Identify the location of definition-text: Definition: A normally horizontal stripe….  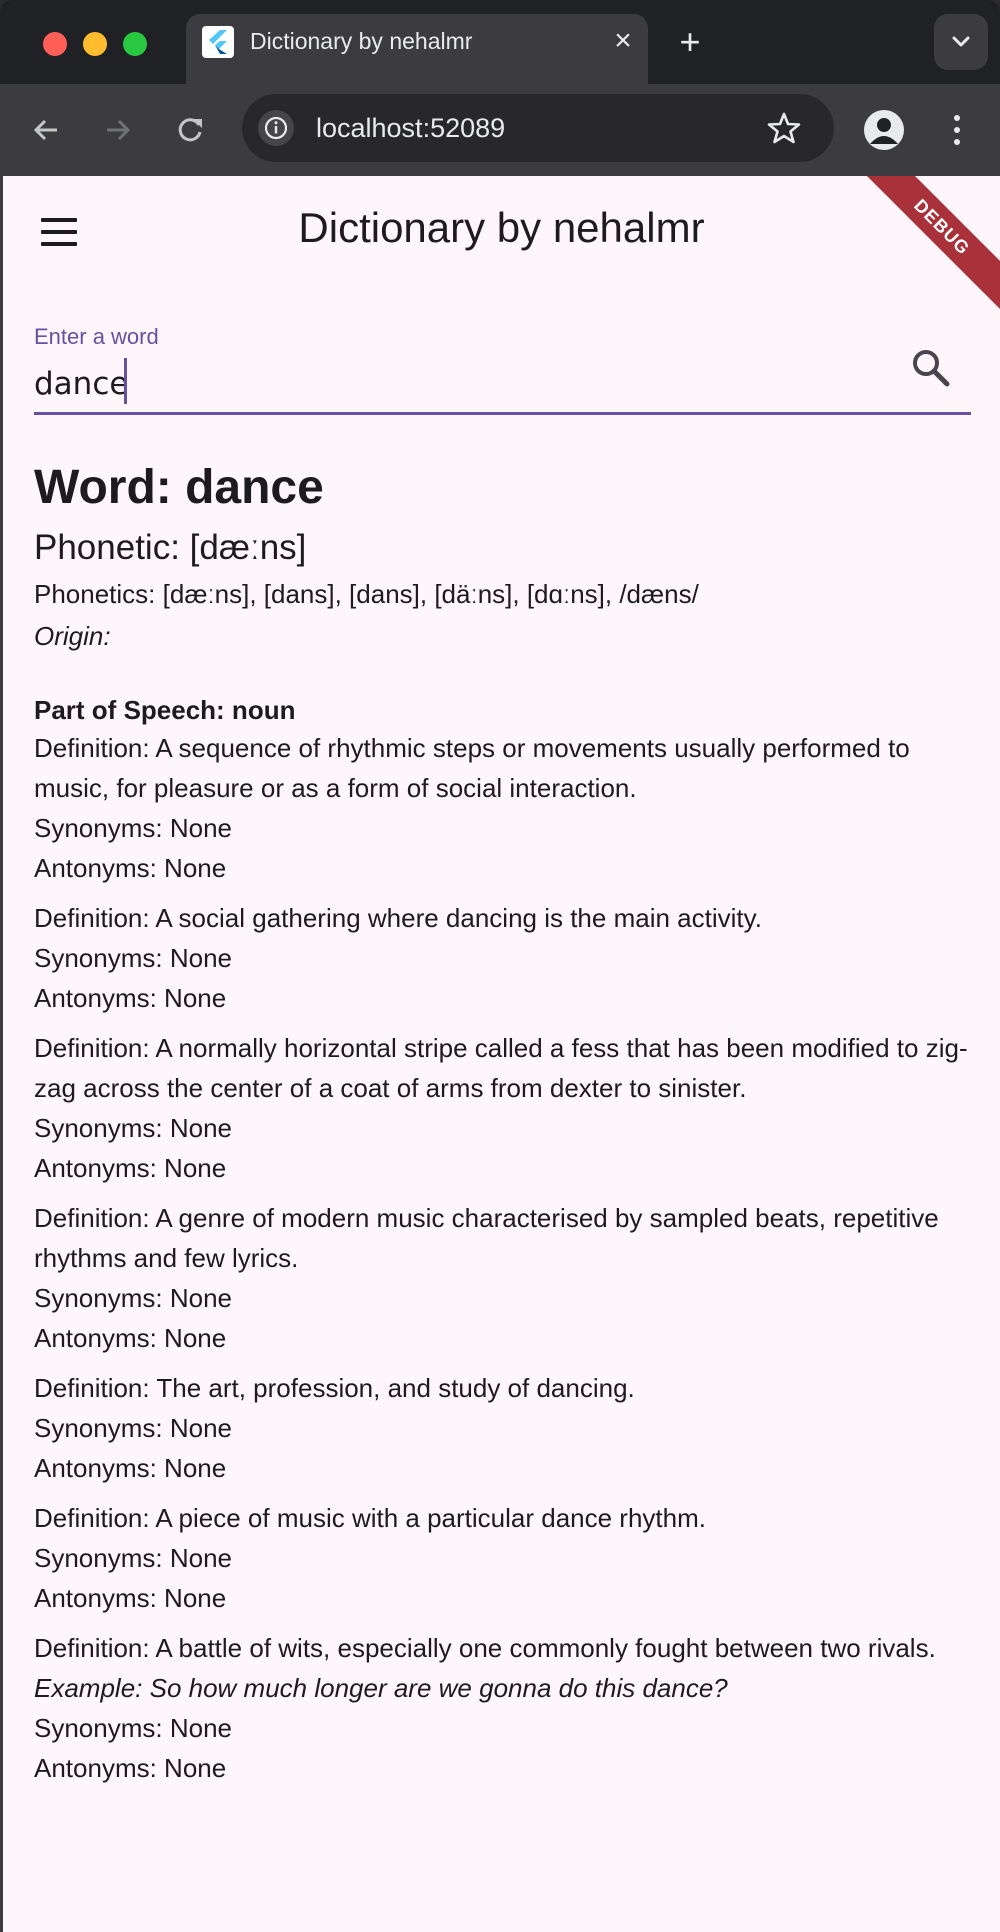
(501, 1068).